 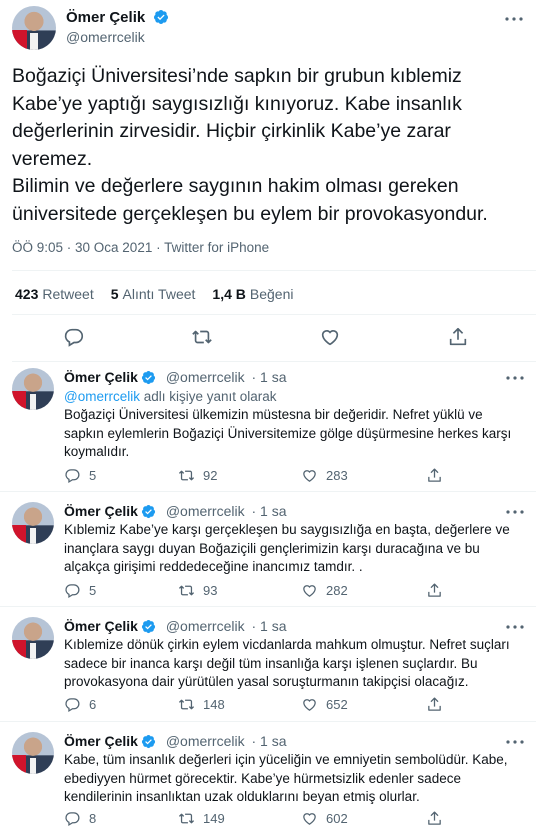 I want to click on retweet-button: 92, so click(x=197, y=475).